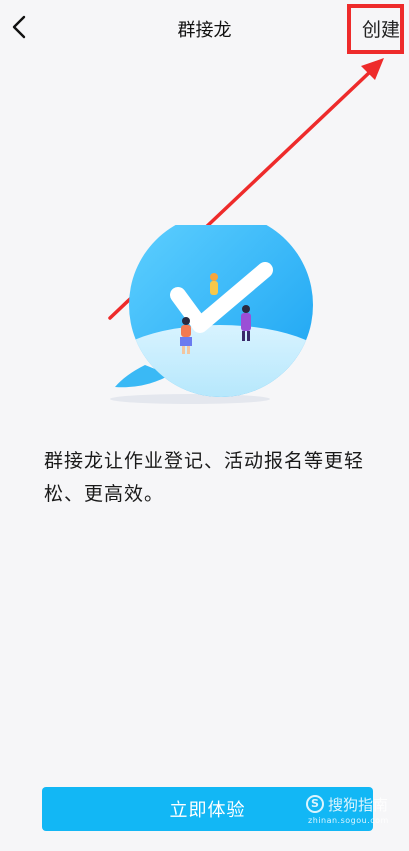 This screenshot has width=409, height=851. I want to click on sogou-watermark: S 搜狗指南 zhinan.sogou.com, so click(356, 812).